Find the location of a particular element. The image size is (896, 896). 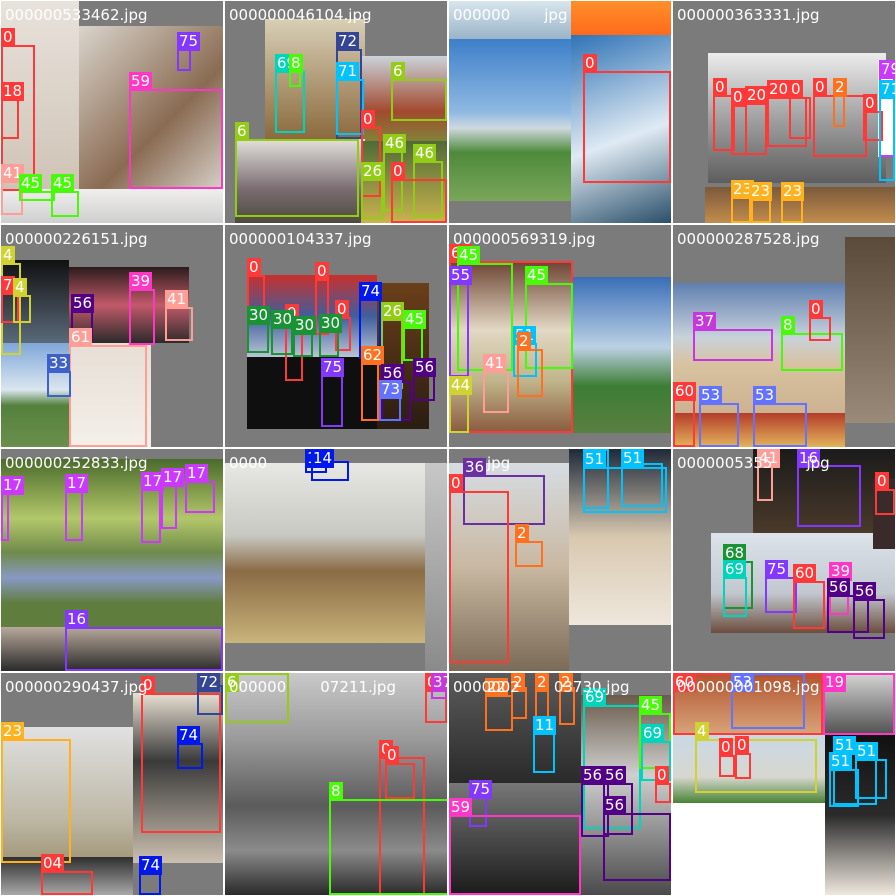

class-label-tag: 61 is located at coordinates (81, 337).